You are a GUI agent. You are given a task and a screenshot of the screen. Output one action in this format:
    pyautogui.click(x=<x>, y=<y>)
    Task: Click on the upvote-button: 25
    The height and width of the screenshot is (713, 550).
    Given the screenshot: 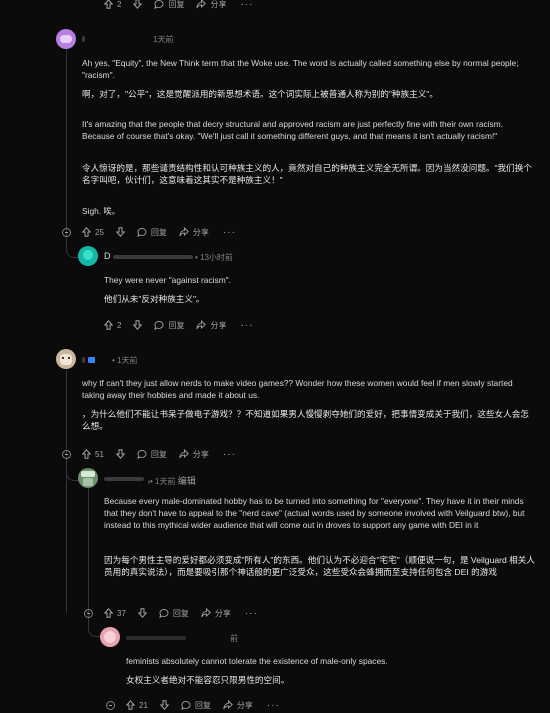 What is the action you would take?
    pyautogui.click(x=93, y=232)
    